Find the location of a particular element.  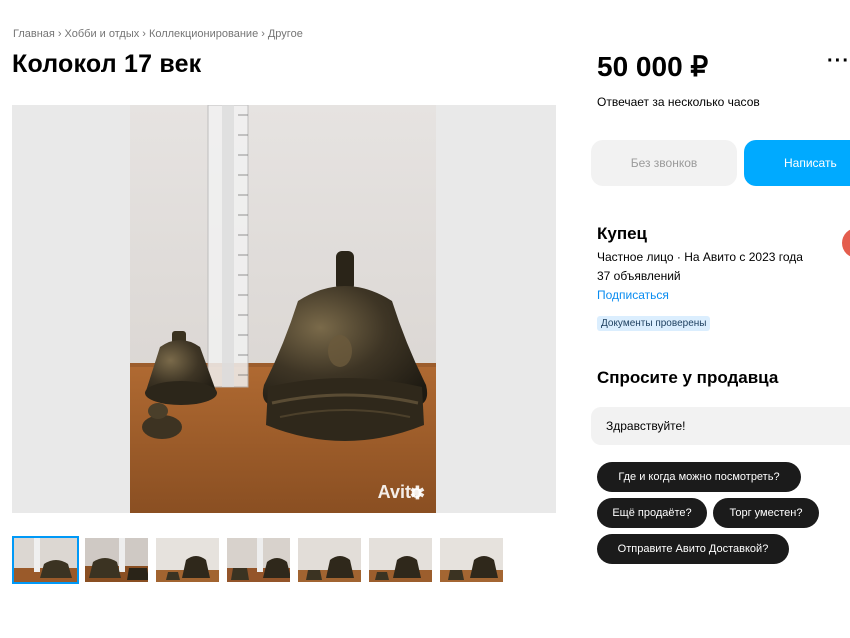

price: 50 000 ₽ is located at coordinates (653, 66).